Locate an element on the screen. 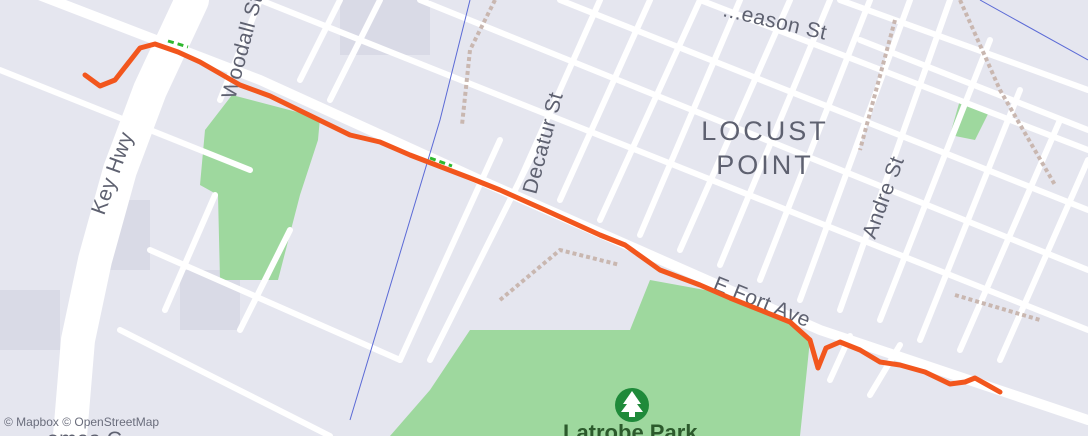  attribution-text: © Mapbox © OpenStreetMap is located at coordinates (82, 422).